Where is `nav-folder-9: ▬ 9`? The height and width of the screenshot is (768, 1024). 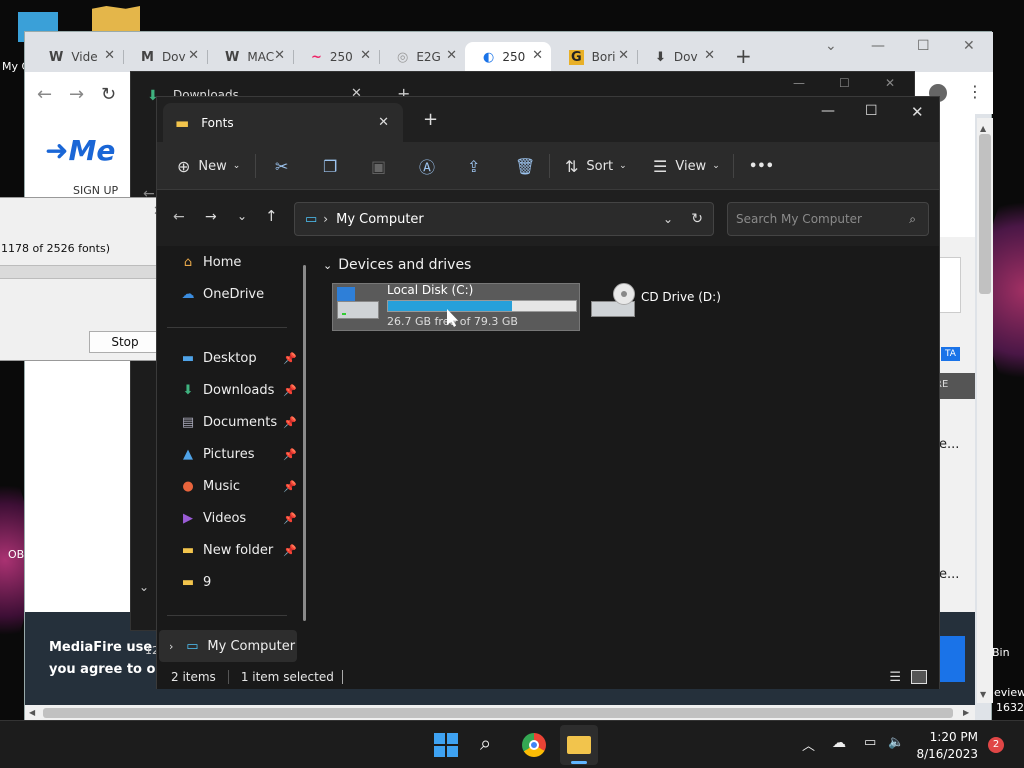
nav-folder-9: ▬ 9 is located at coordinates (238, 582).